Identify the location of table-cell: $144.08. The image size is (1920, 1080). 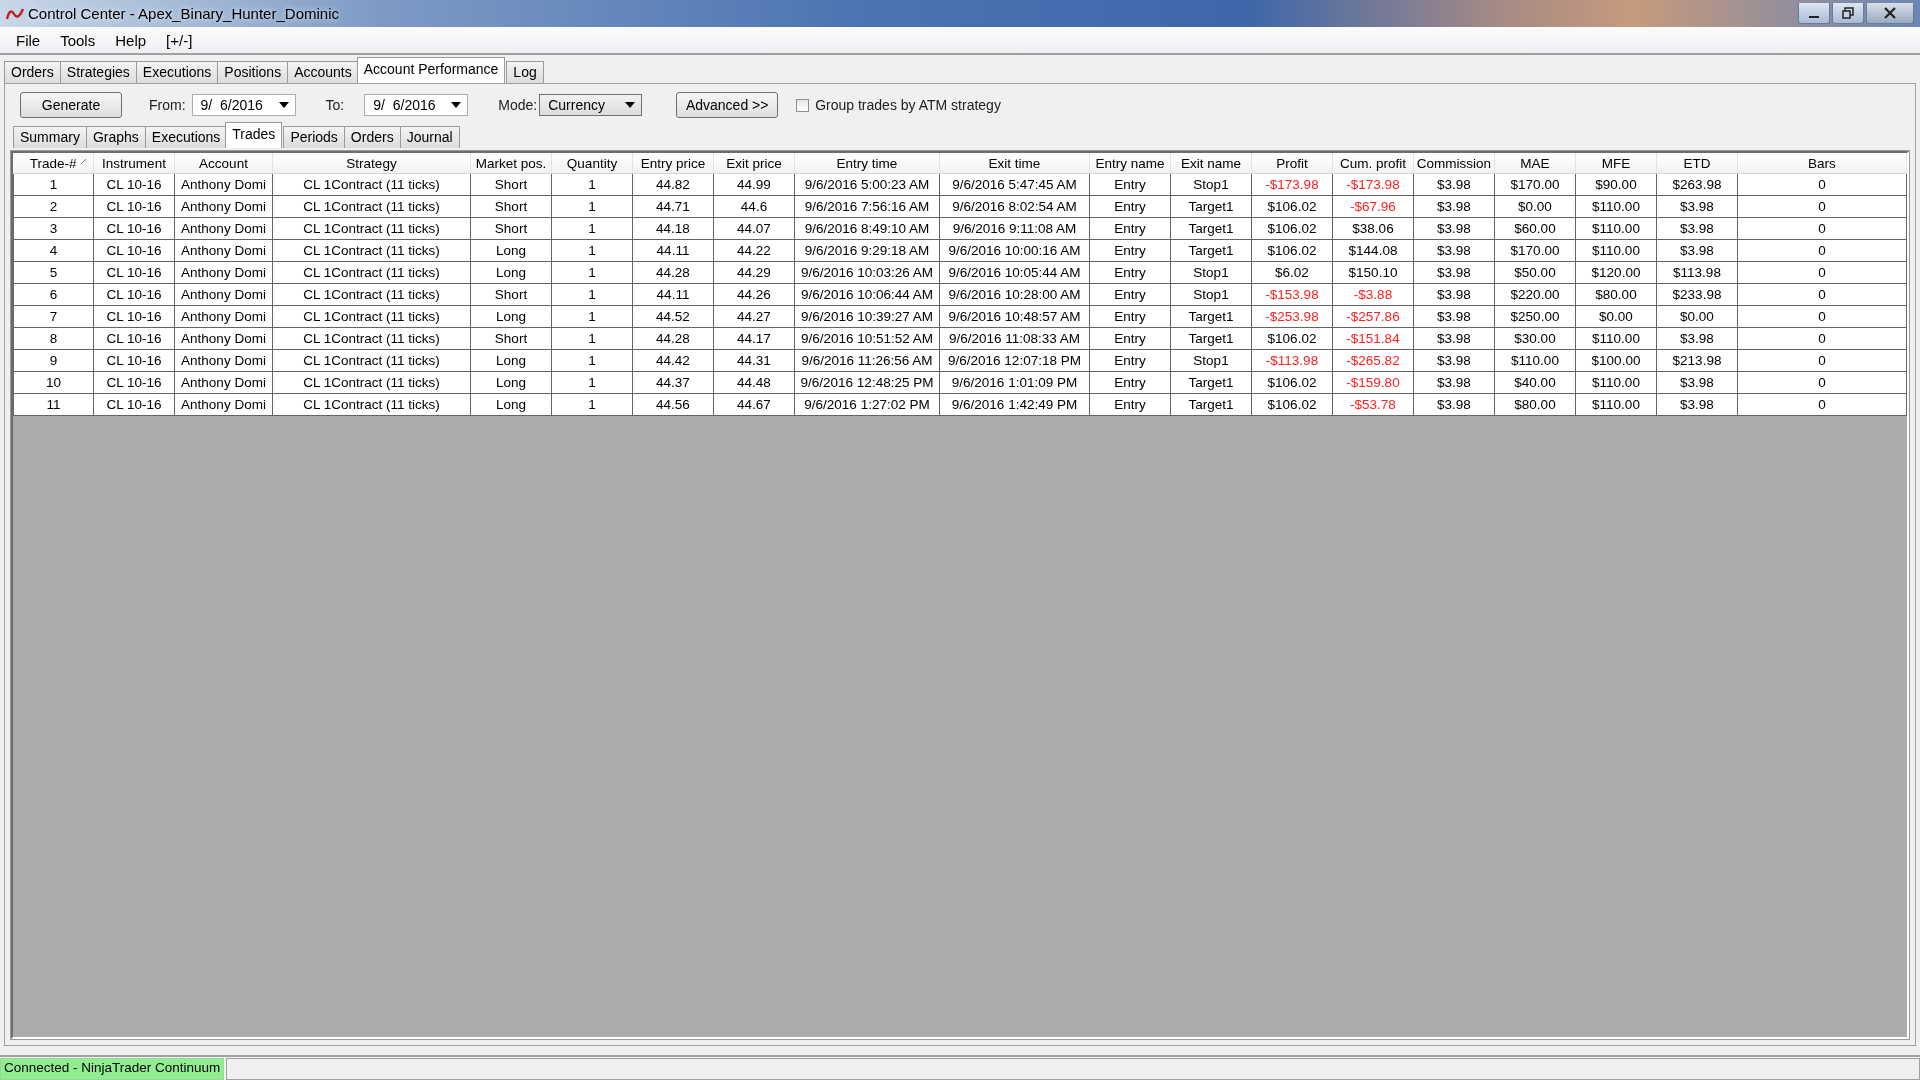
(1373, 250).